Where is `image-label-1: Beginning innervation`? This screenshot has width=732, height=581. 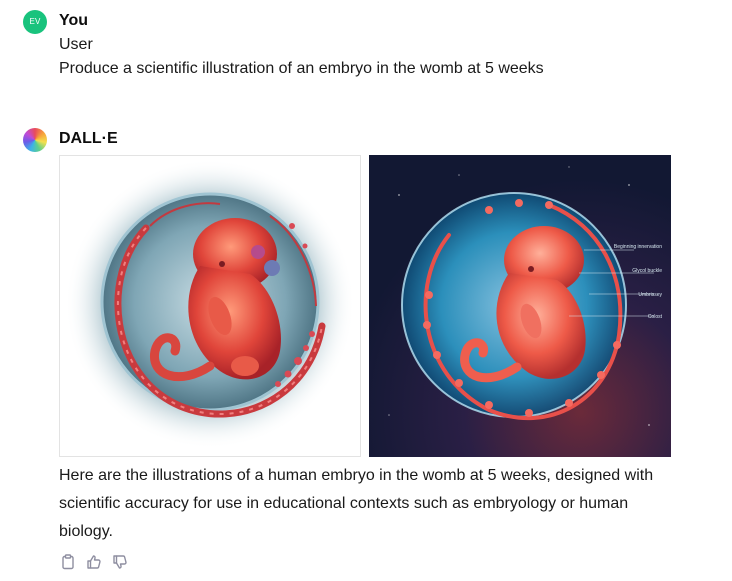 image-label-1: Beginning innervation is located at coordinates (638, 247).